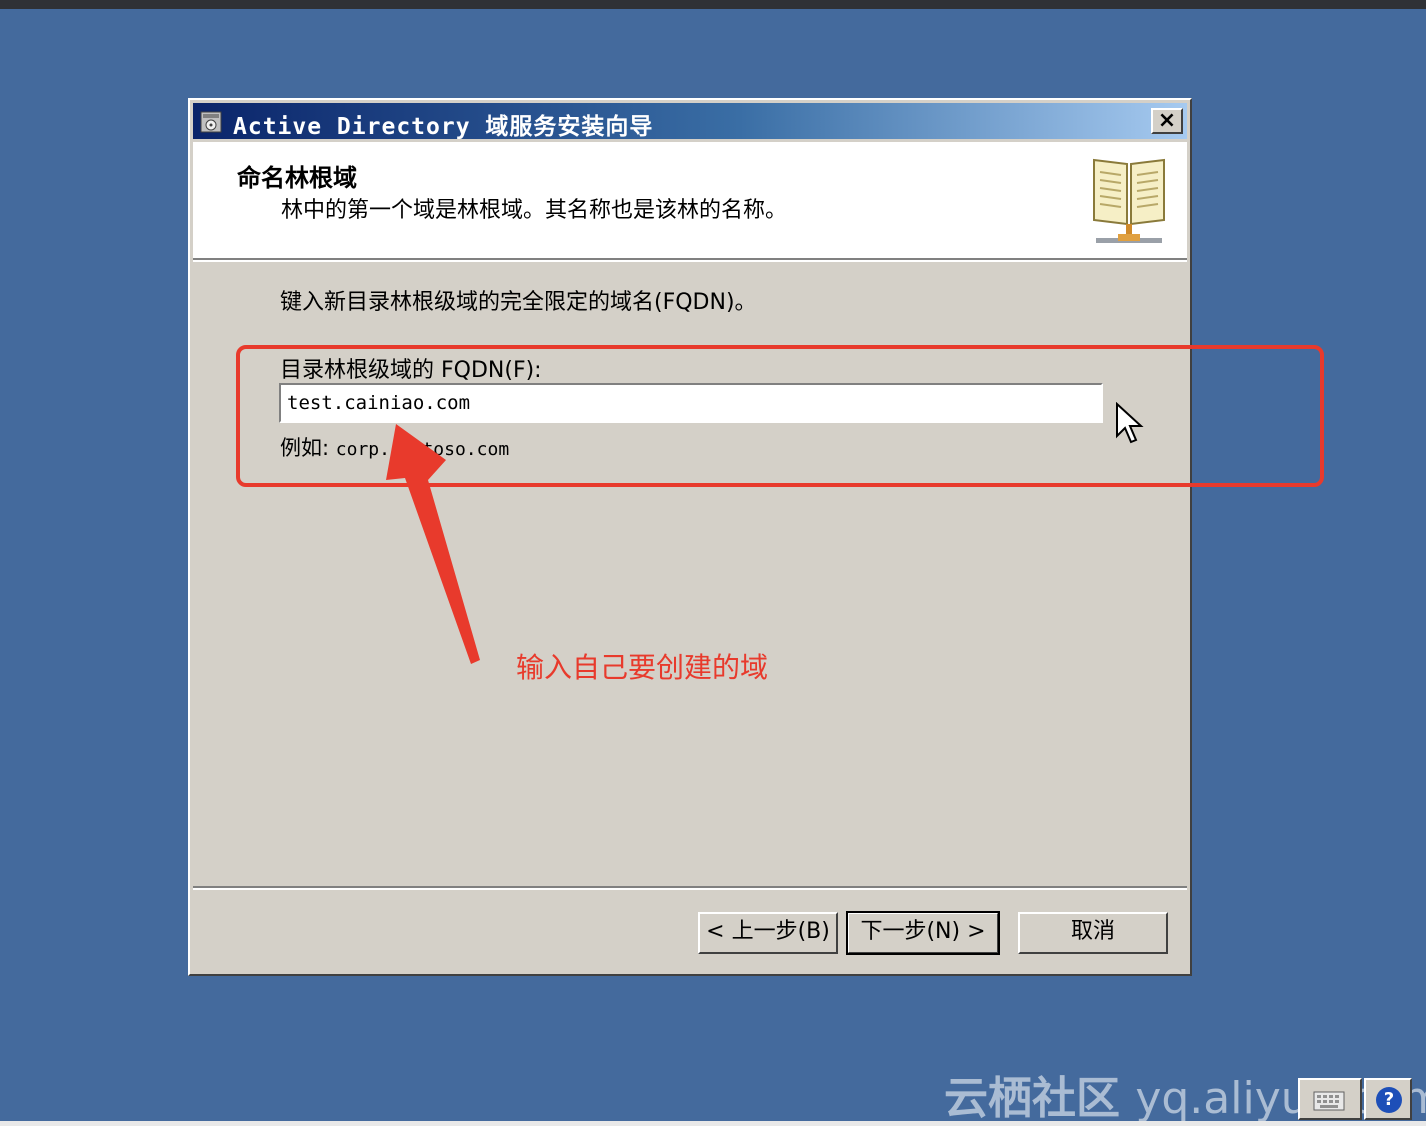 The width and height of the screenshot is (1426, 1126). What do you see at coordinates (1032, 1098) in the screenshot?
I see `watermark-brand: 云栖社区` at bounding box center [1032, 1098].